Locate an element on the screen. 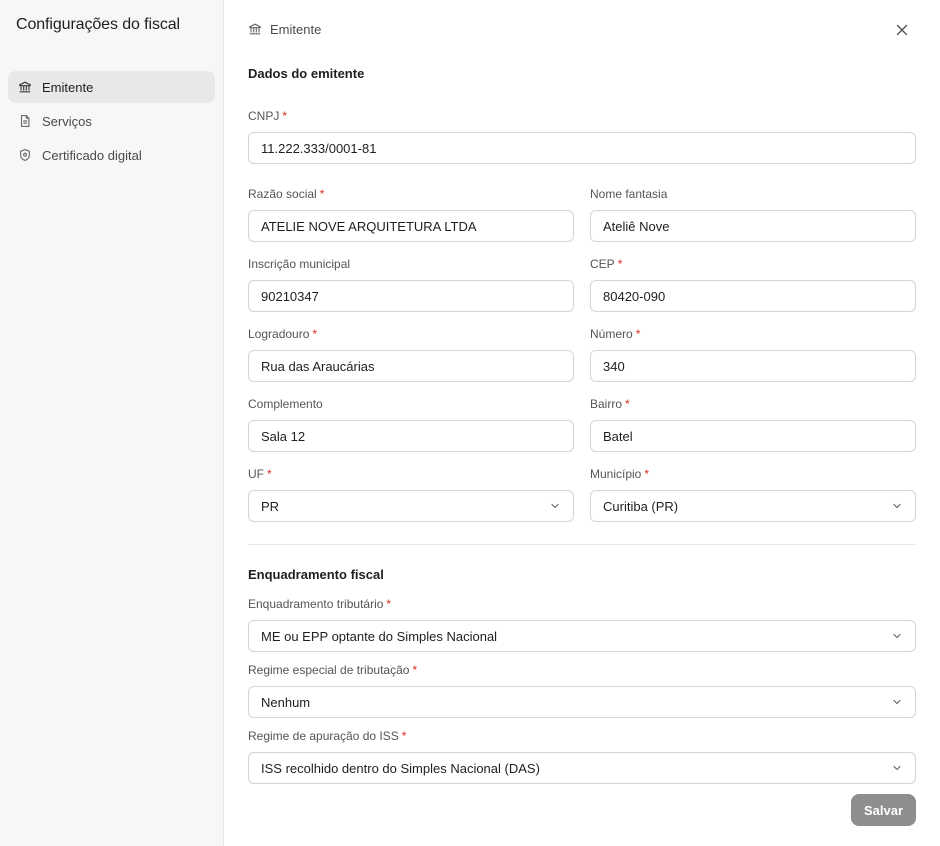 The width and height of the screenshot is (940, 846). nome-fantasia-input: Ateliê Nove is located at coordinates (753, 226).